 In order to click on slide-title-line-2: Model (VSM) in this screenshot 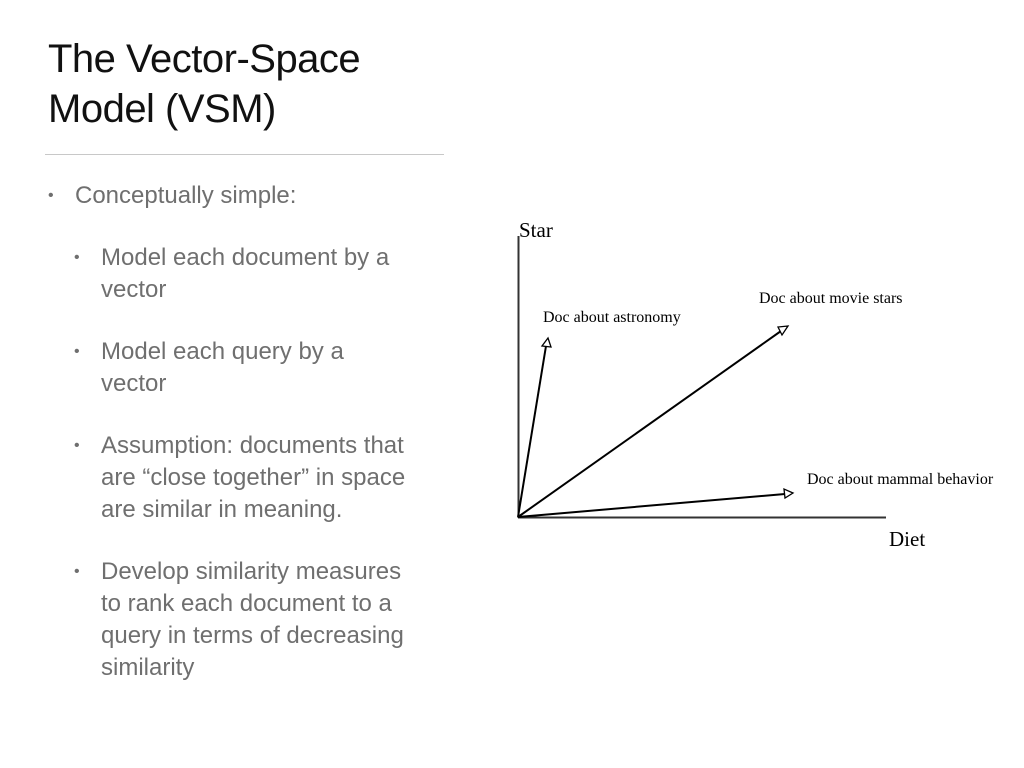, I will do `click(162, 109)`.